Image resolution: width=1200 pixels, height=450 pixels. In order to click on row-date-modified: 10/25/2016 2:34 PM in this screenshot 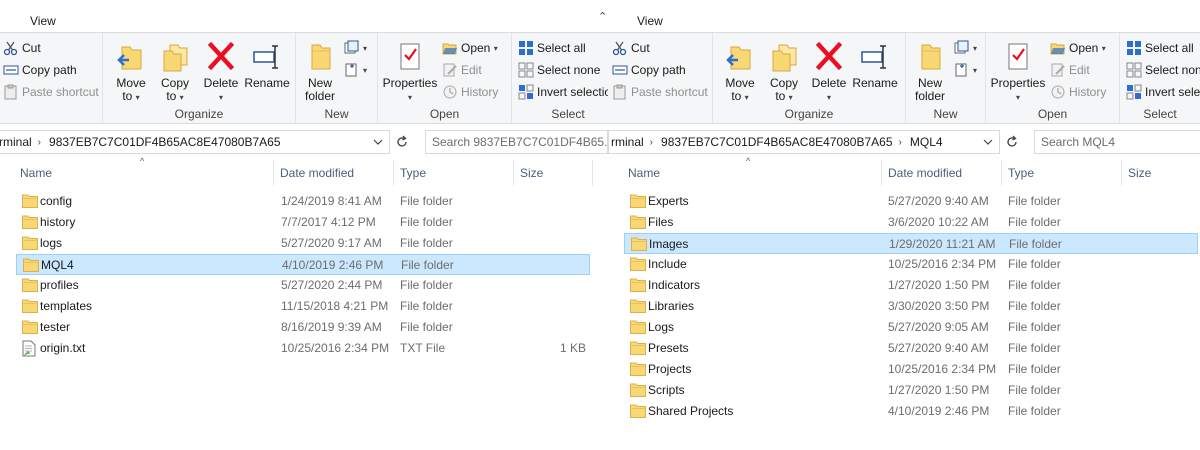, I will do `click(335, 348)`.